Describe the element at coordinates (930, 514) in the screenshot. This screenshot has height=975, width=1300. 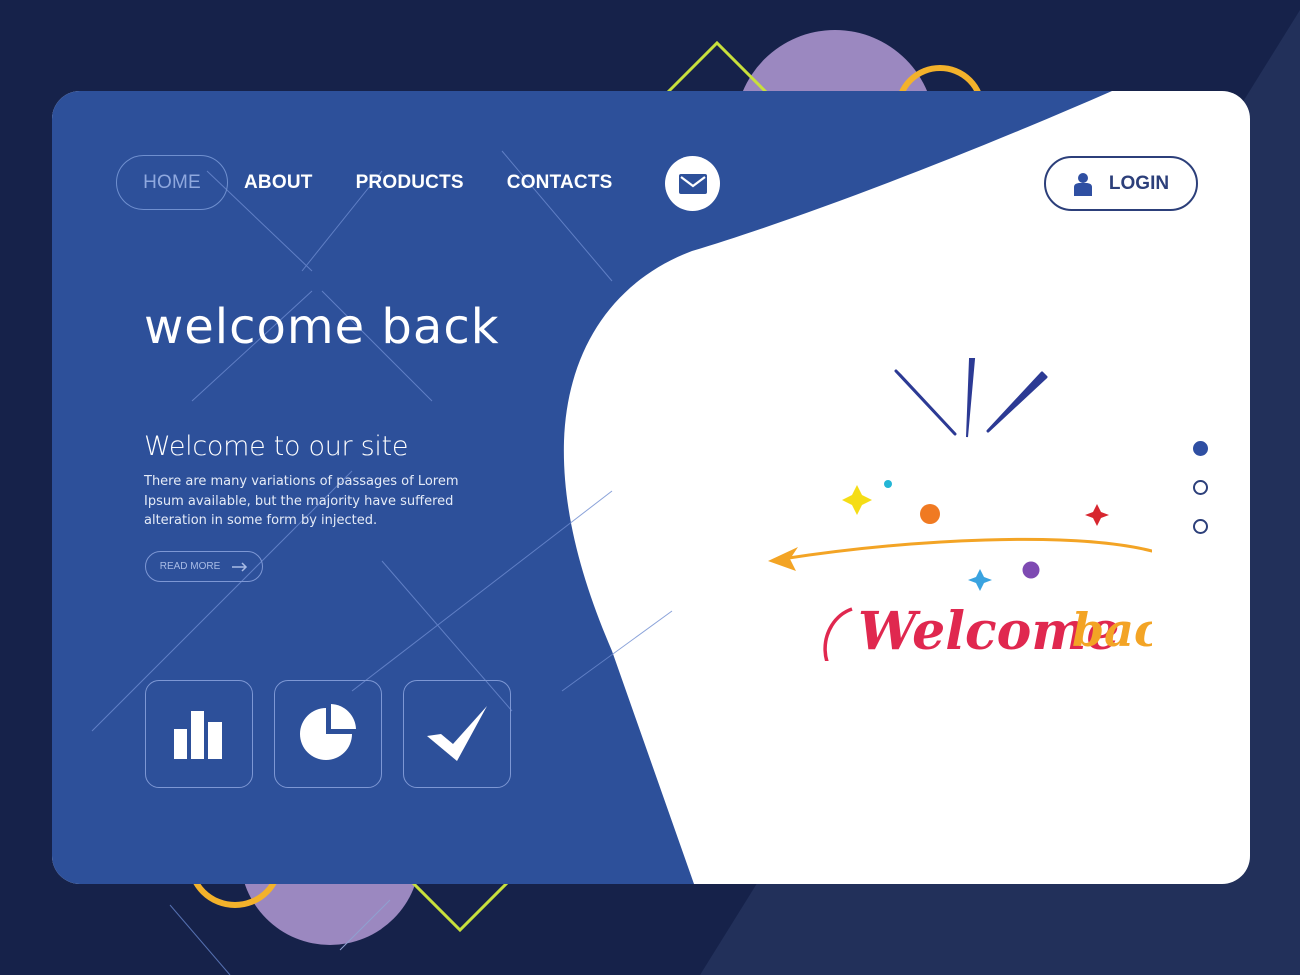
I see `dot-orange` at that location.